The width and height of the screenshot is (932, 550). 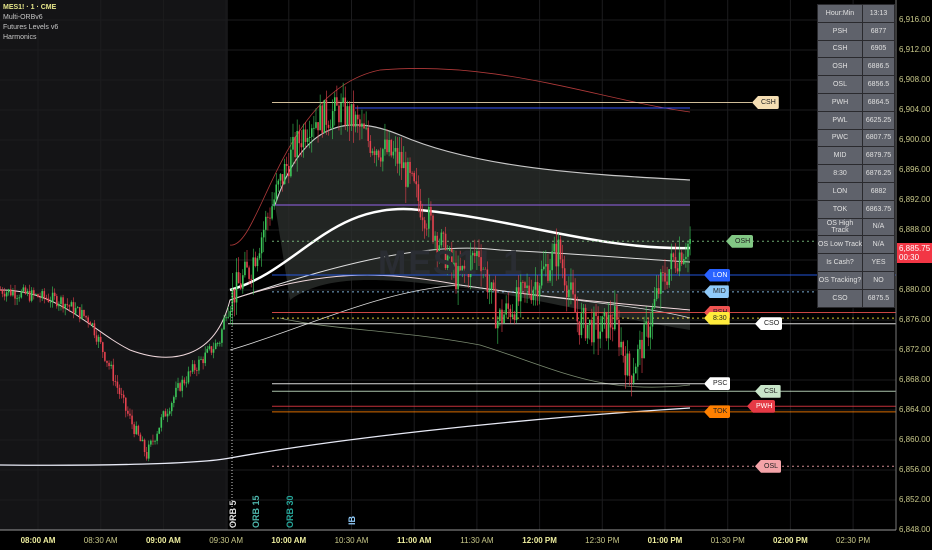 What do you see at coordinates (878, 49) in the screenshot?
I see `table-value: 6905` at bounding box center [878, 49].